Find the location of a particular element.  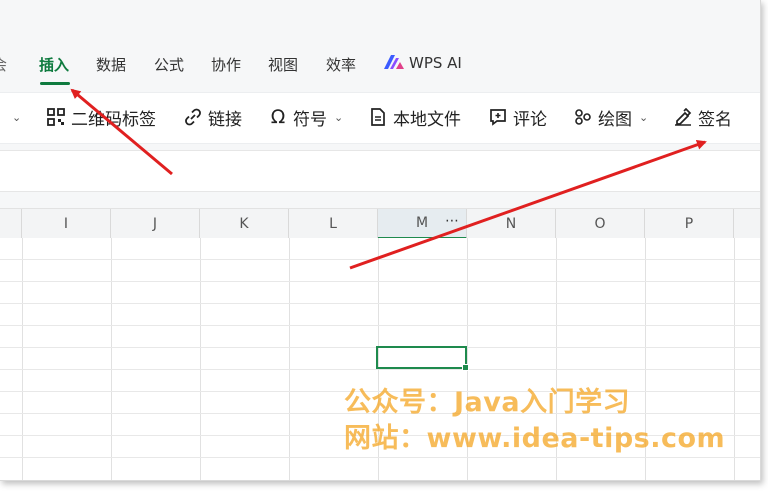

signature-button: 签名 is located at coordinates (702, 117).